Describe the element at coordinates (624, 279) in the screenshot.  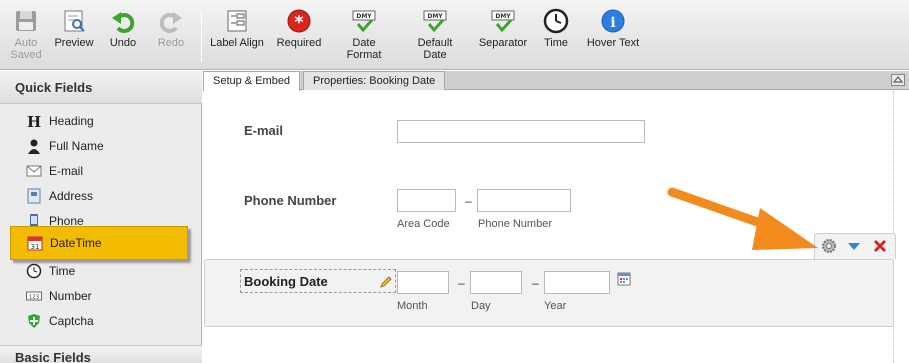
I see `calendar-icon` at that location.